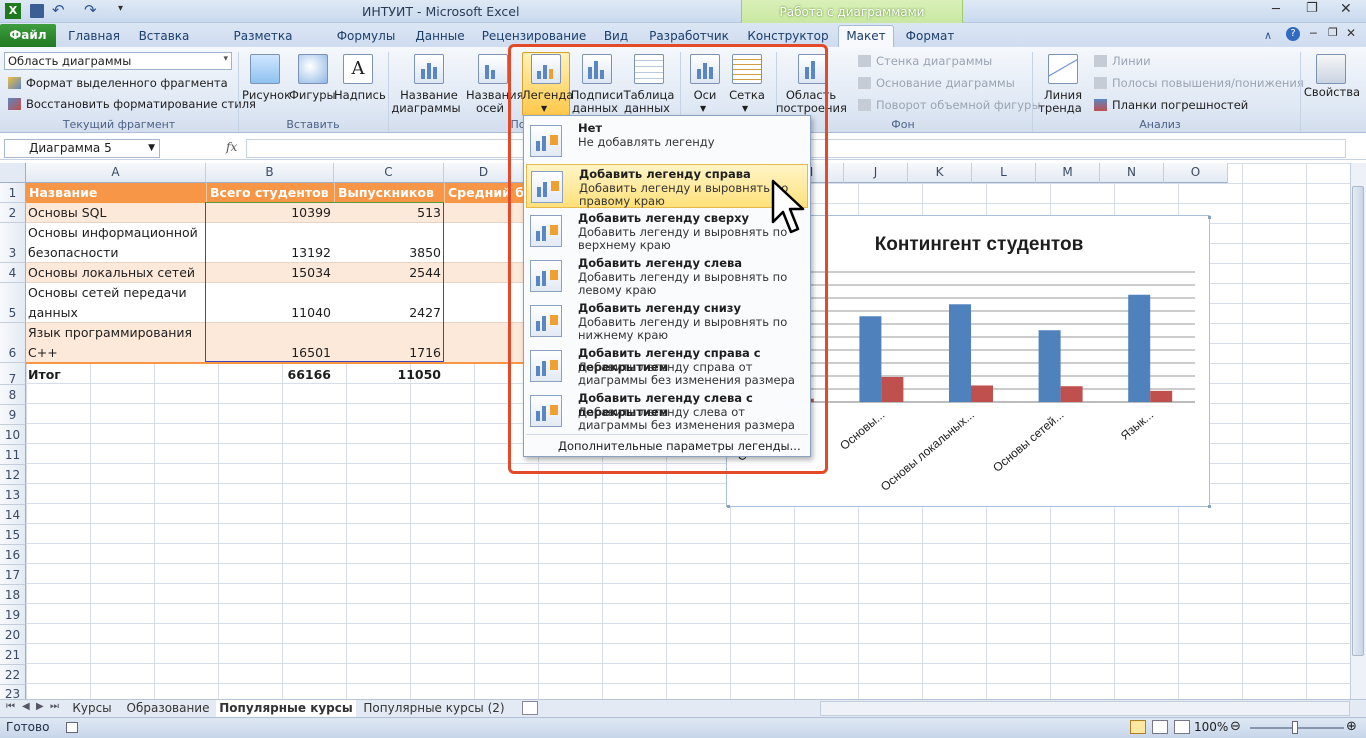 This screenshot has height=738, width=1366. I want to click on cell-name: Основы сетей передачи, so click(116, 292).